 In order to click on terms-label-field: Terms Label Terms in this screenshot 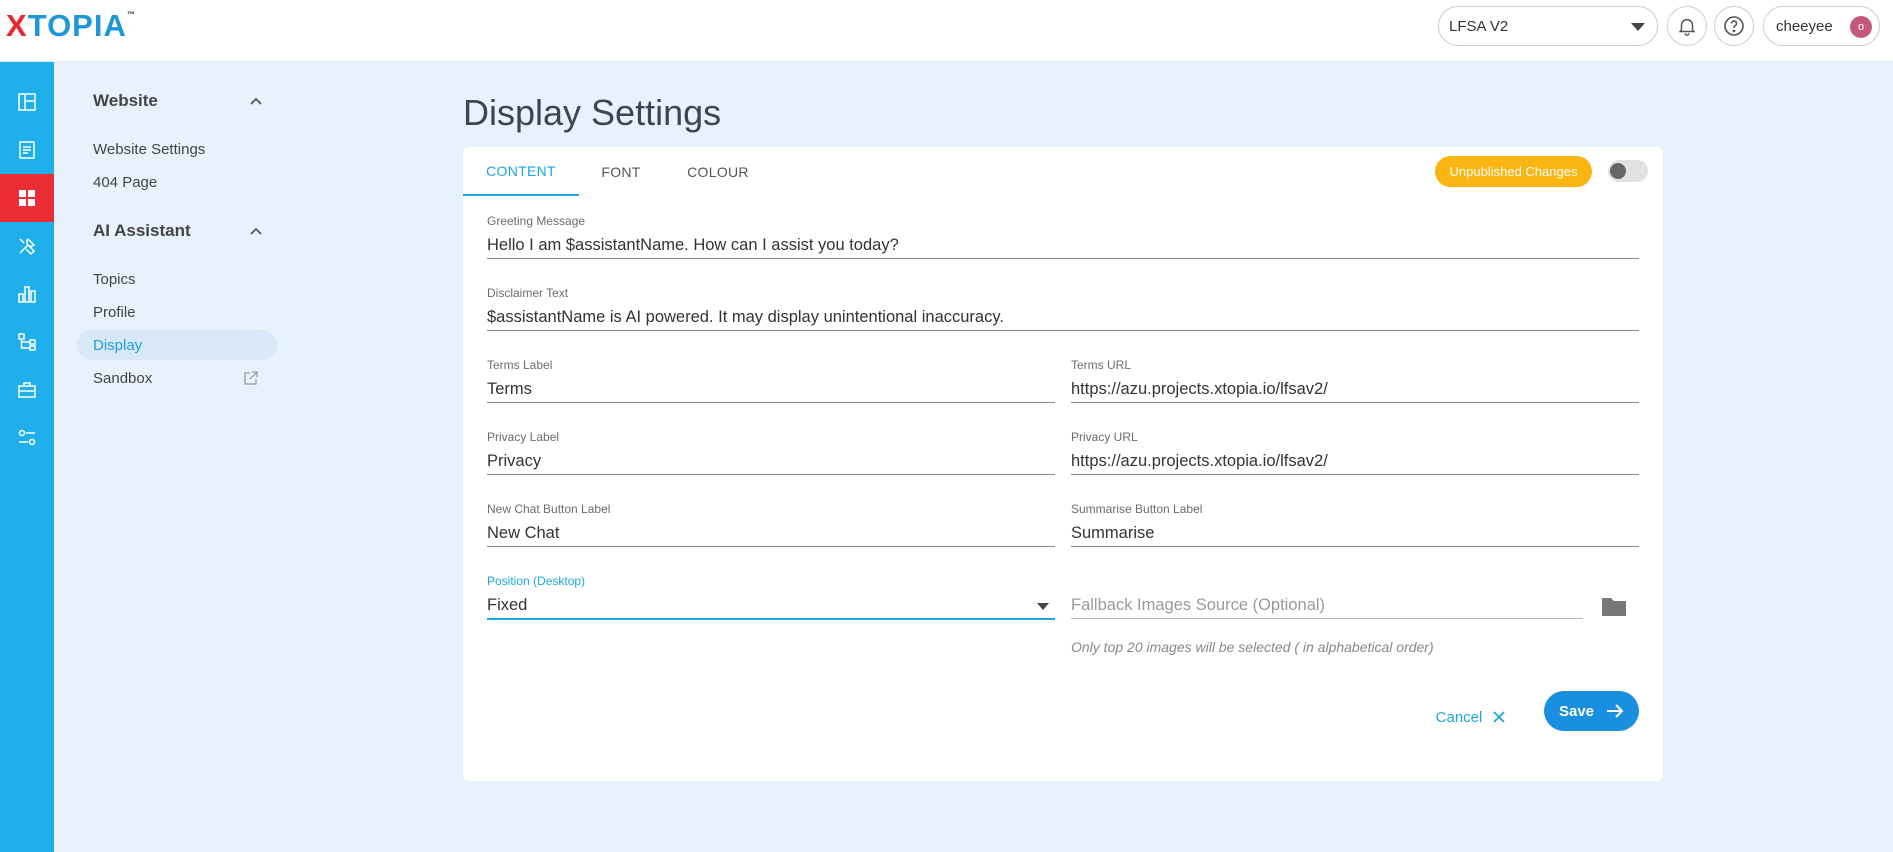, I will do `click(771, 380)`.